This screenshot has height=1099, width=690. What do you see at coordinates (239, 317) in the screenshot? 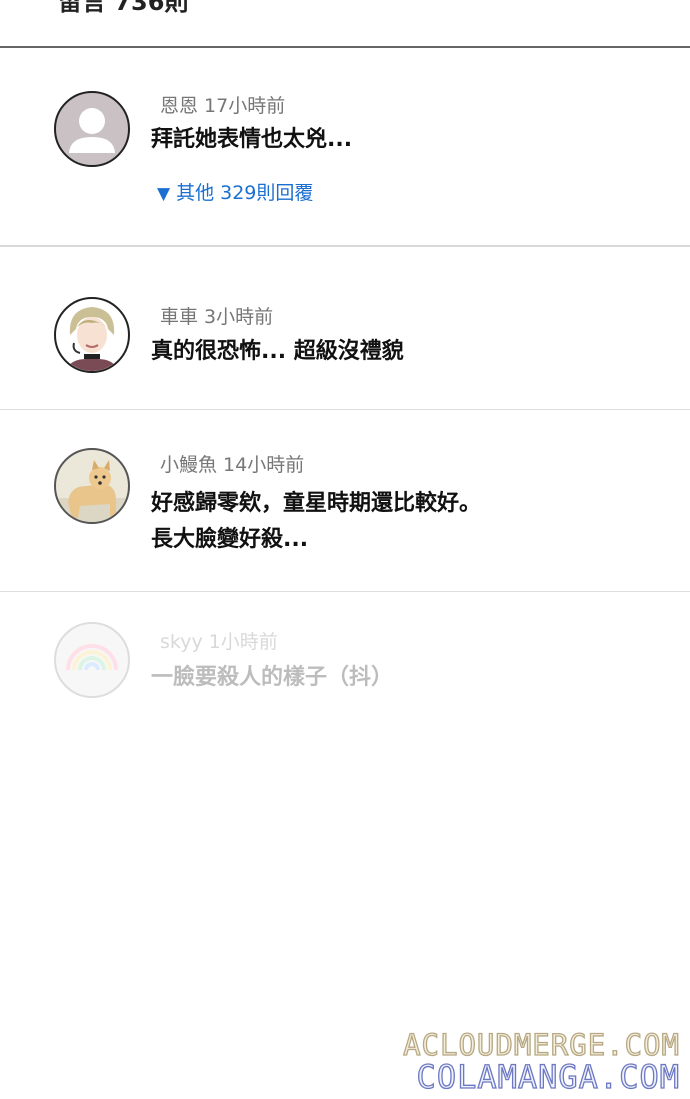
I see `comment-time: 3小時前` at bounding box center [239, 317].